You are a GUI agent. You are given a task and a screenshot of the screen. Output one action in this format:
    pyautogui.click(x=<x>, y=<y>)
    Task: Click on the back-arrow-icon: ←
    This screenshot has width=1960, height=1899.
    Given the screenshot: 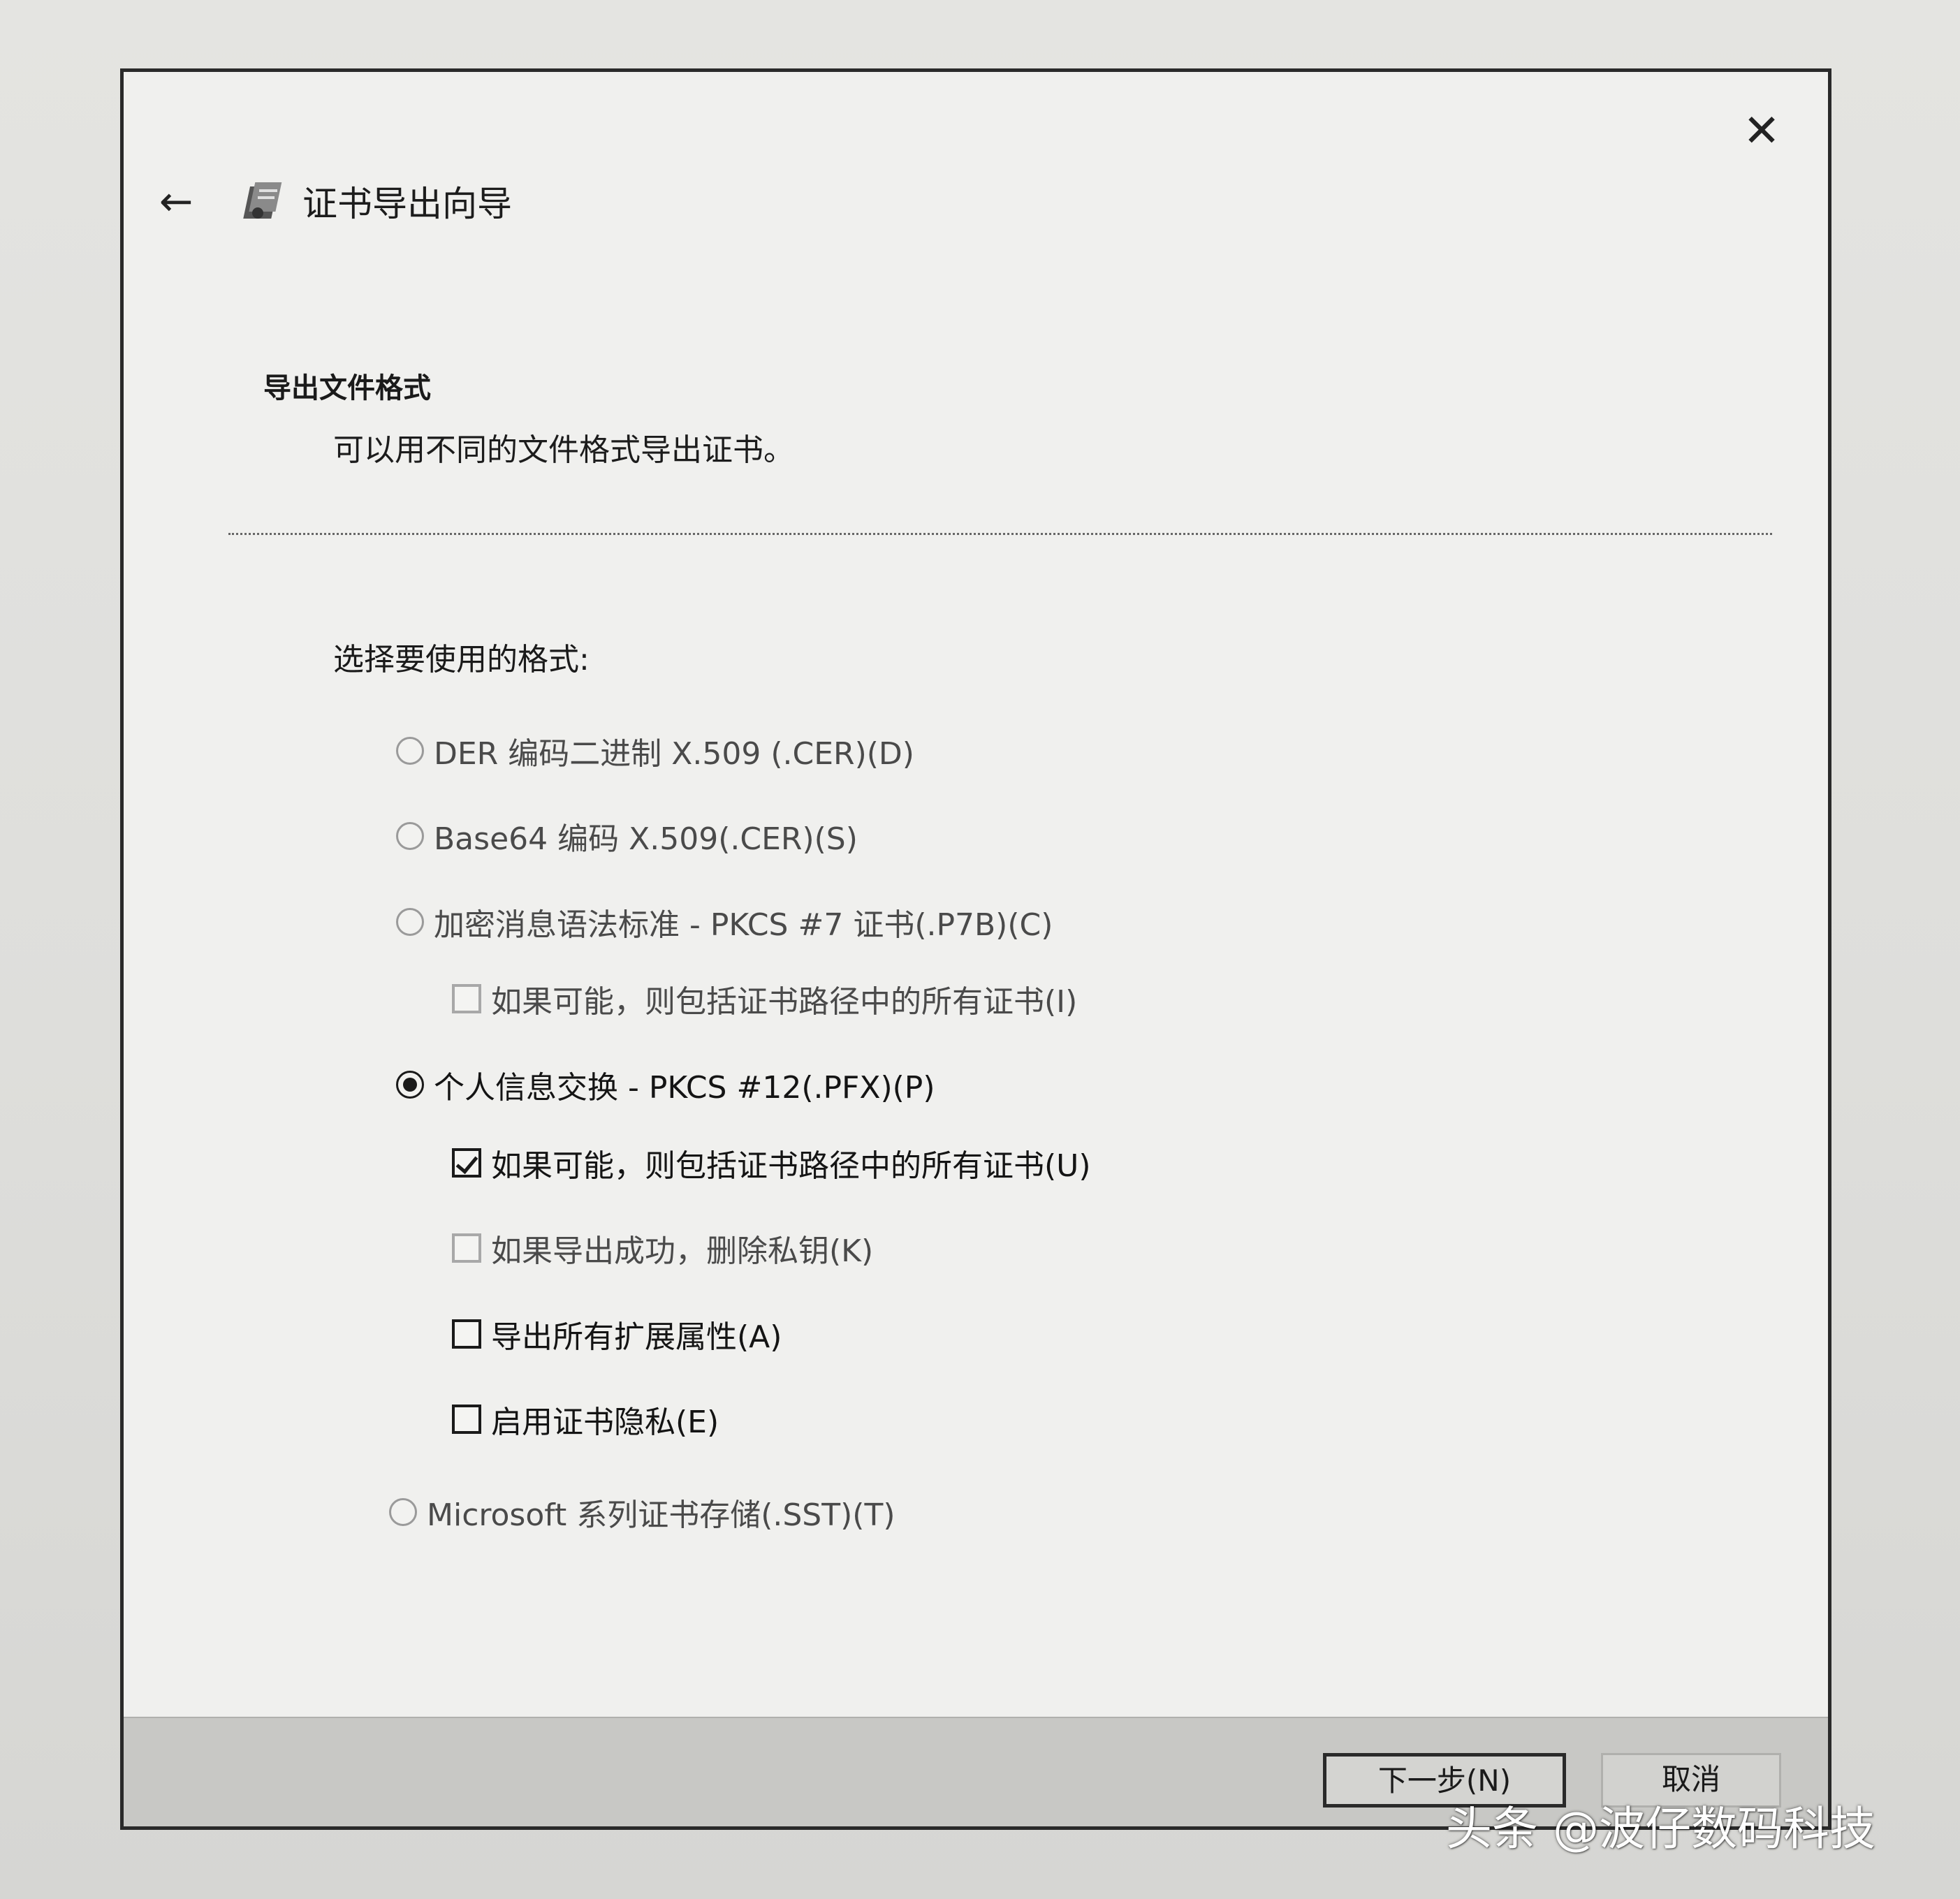 What is the action you would take?
    pyautogui.click(x=176, y=201)
    